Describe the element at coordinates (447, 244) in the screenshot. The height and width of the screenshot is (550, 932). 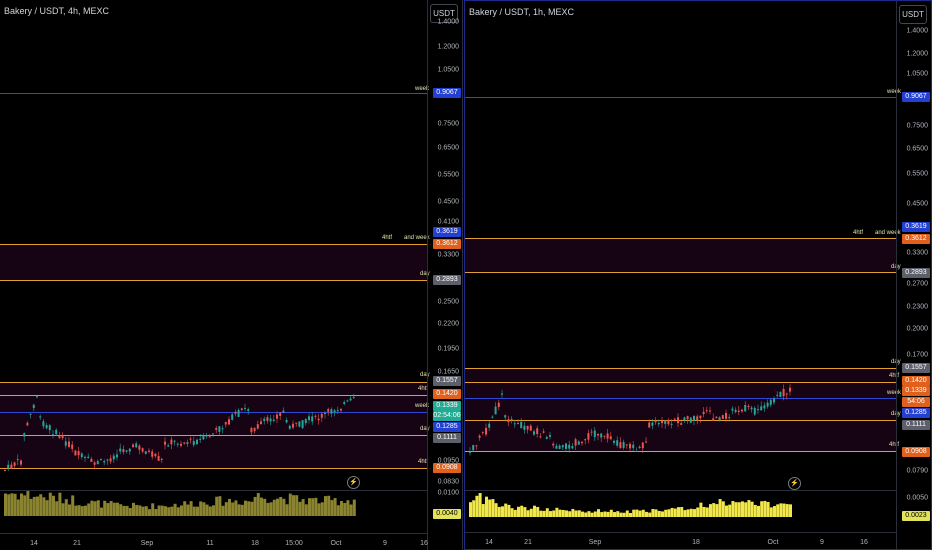
I see `price-tag: 0.3612` at that location.